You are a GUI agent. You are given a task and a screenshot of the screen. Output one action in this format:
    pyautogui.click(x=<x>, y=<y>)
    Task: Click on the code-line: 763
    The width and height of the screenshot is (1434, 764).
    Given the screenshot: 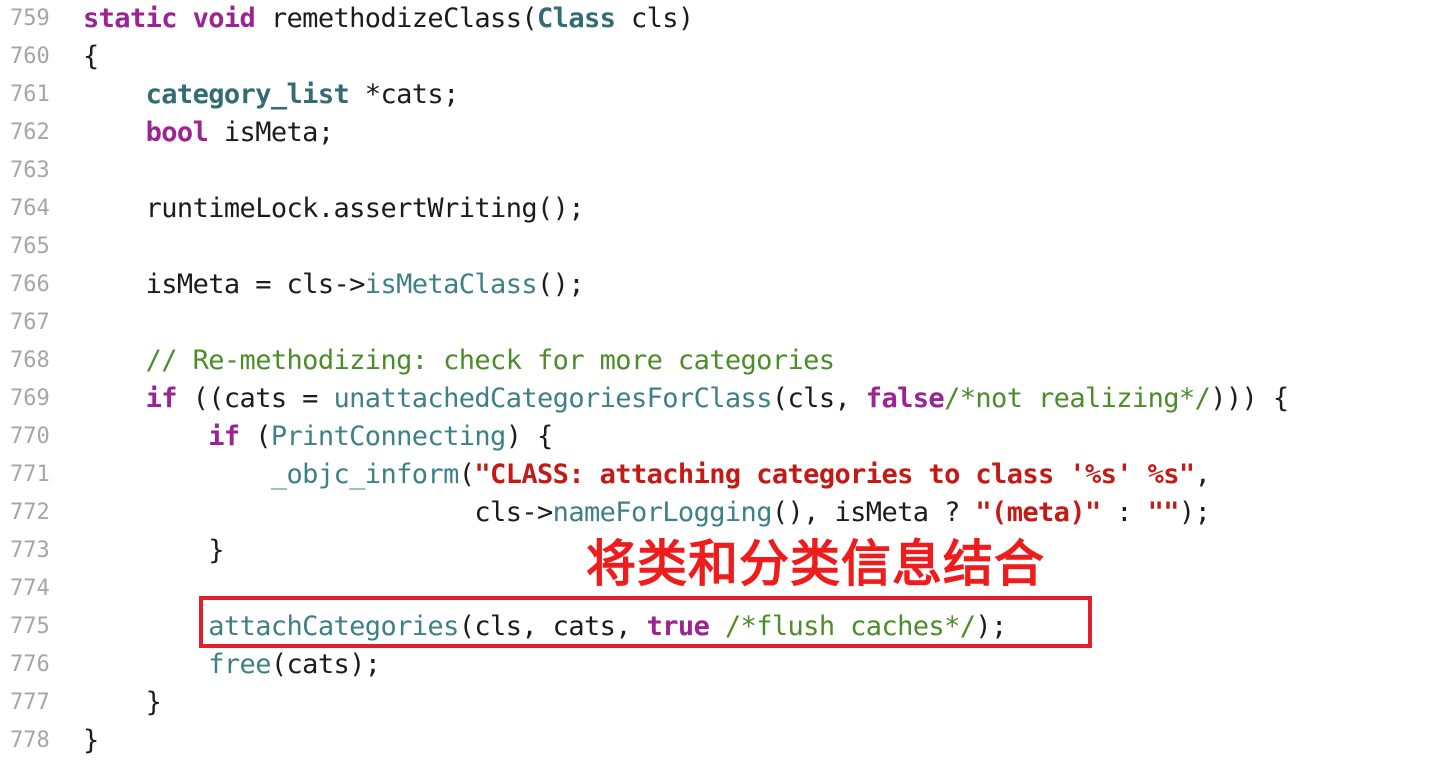 What is the action you would take?
    pyautogui.click(x=717, y=171)
    